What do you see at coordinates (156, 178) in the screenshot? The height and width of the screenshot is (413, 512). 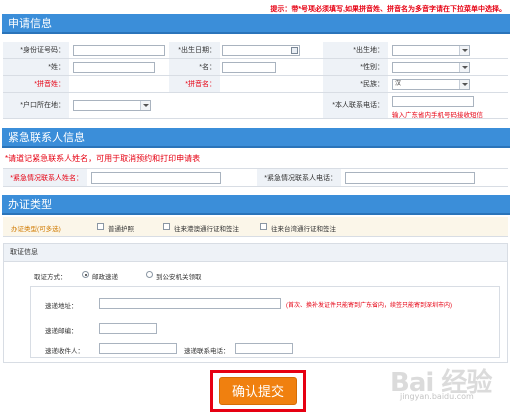 I see `emergency-name-input` at bounding box center [156, 178].